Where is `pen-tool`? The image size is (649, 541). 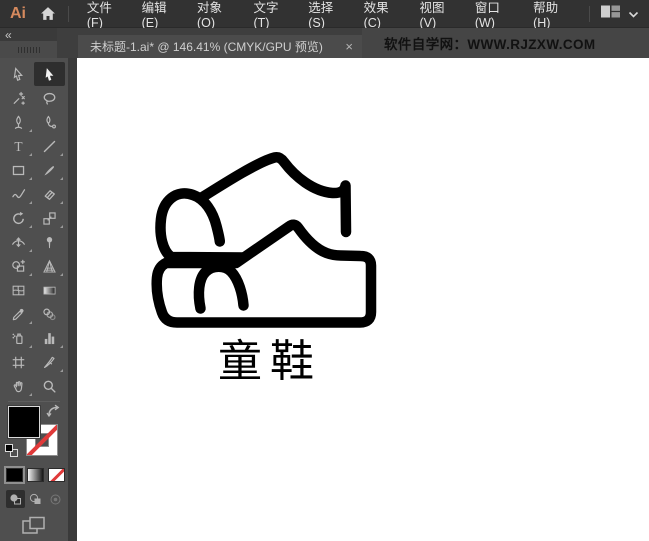 pen-tool is located at coordinates (18, 122).